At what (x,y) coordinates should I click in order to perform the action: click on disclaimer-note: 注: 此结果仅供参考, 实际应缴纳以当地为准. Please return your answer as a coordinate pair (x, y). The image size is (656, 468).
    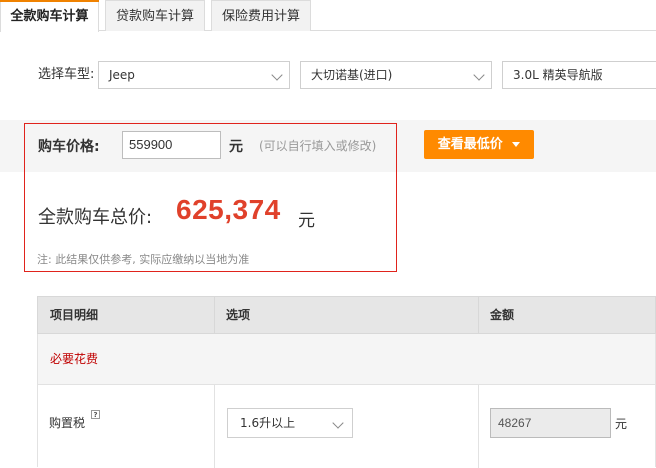
    Looking at the image, I should click on (143, 259).